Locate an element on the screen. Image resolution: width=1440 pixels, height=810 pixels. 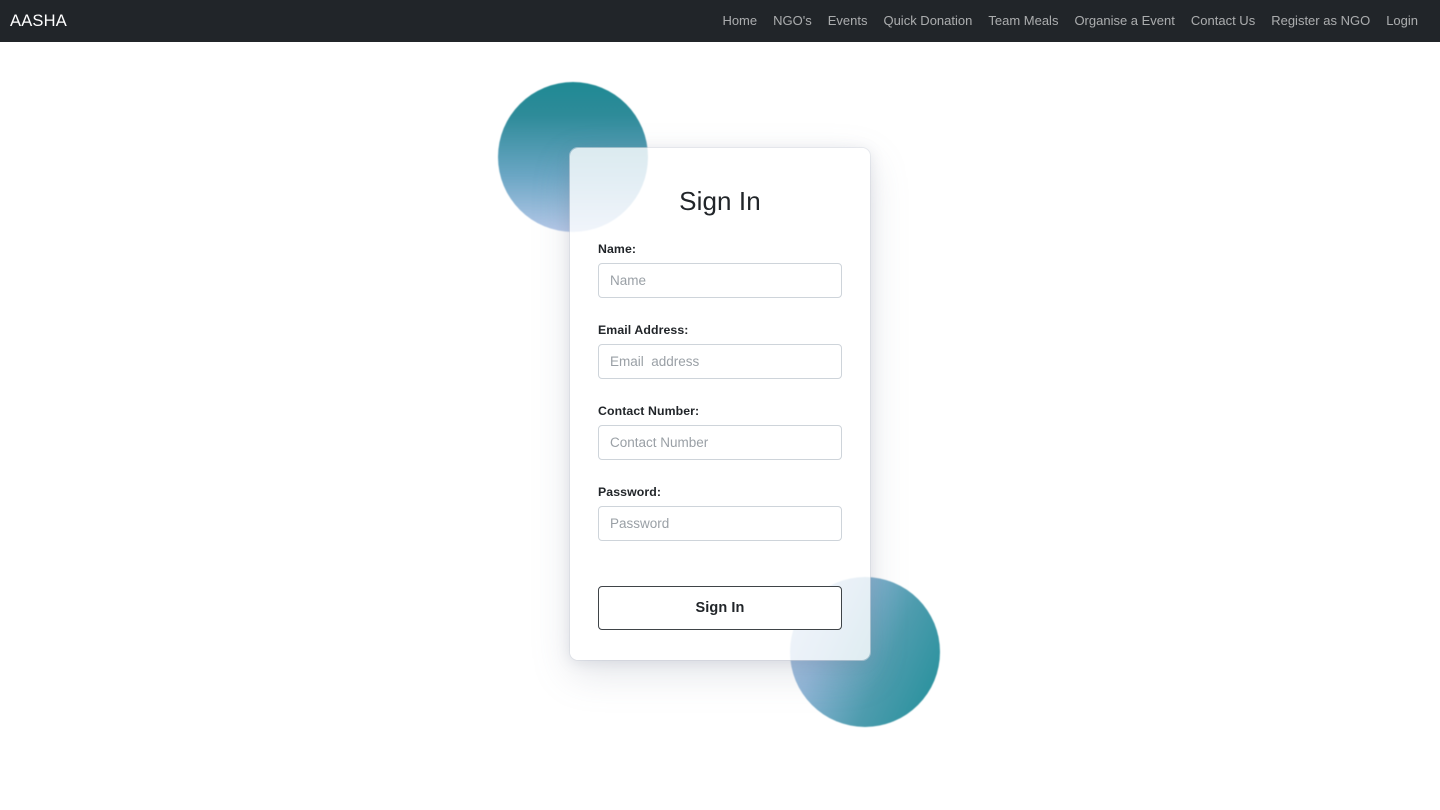
sign-in-button: Sign In is located at coordinates (720, 608).